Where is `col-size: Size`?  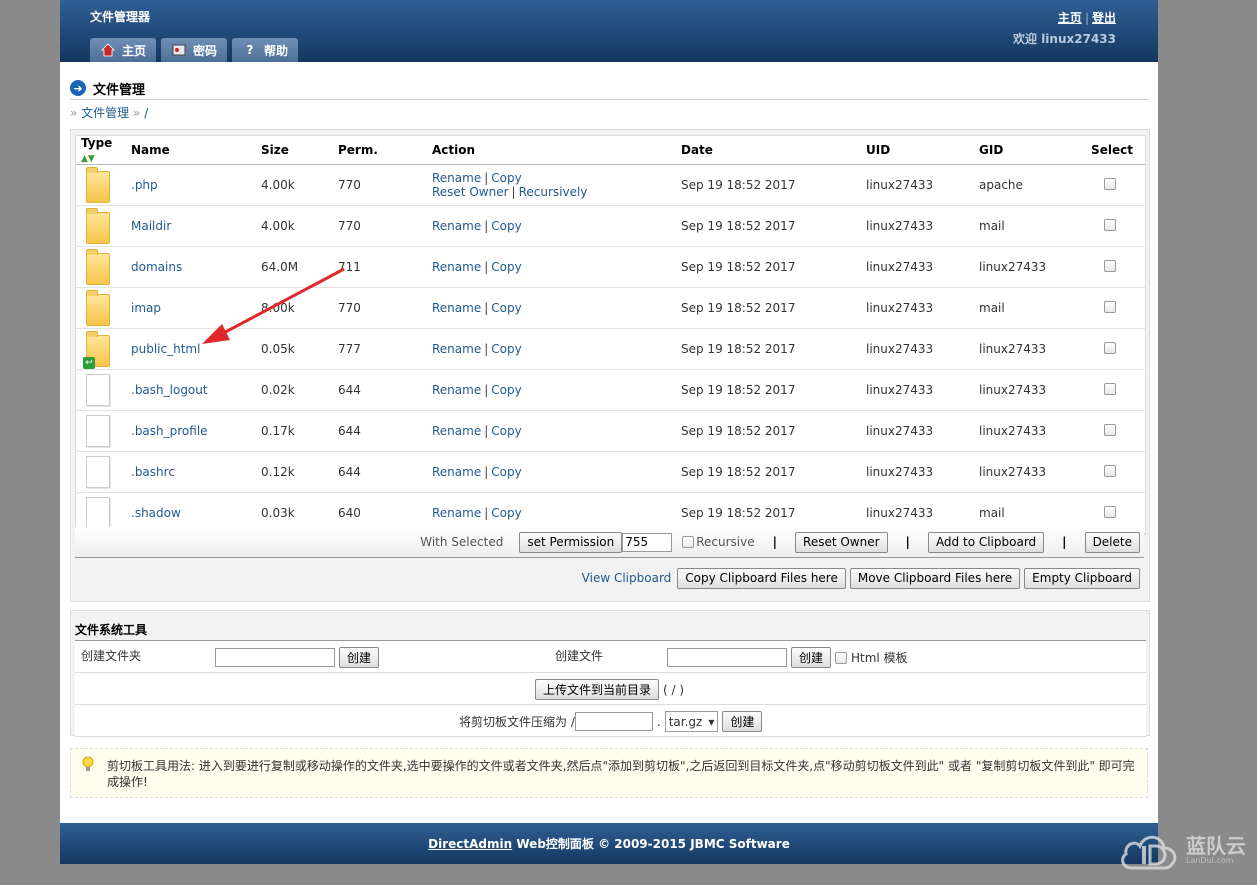
col-size: Size is located at coordinates (294, 150).